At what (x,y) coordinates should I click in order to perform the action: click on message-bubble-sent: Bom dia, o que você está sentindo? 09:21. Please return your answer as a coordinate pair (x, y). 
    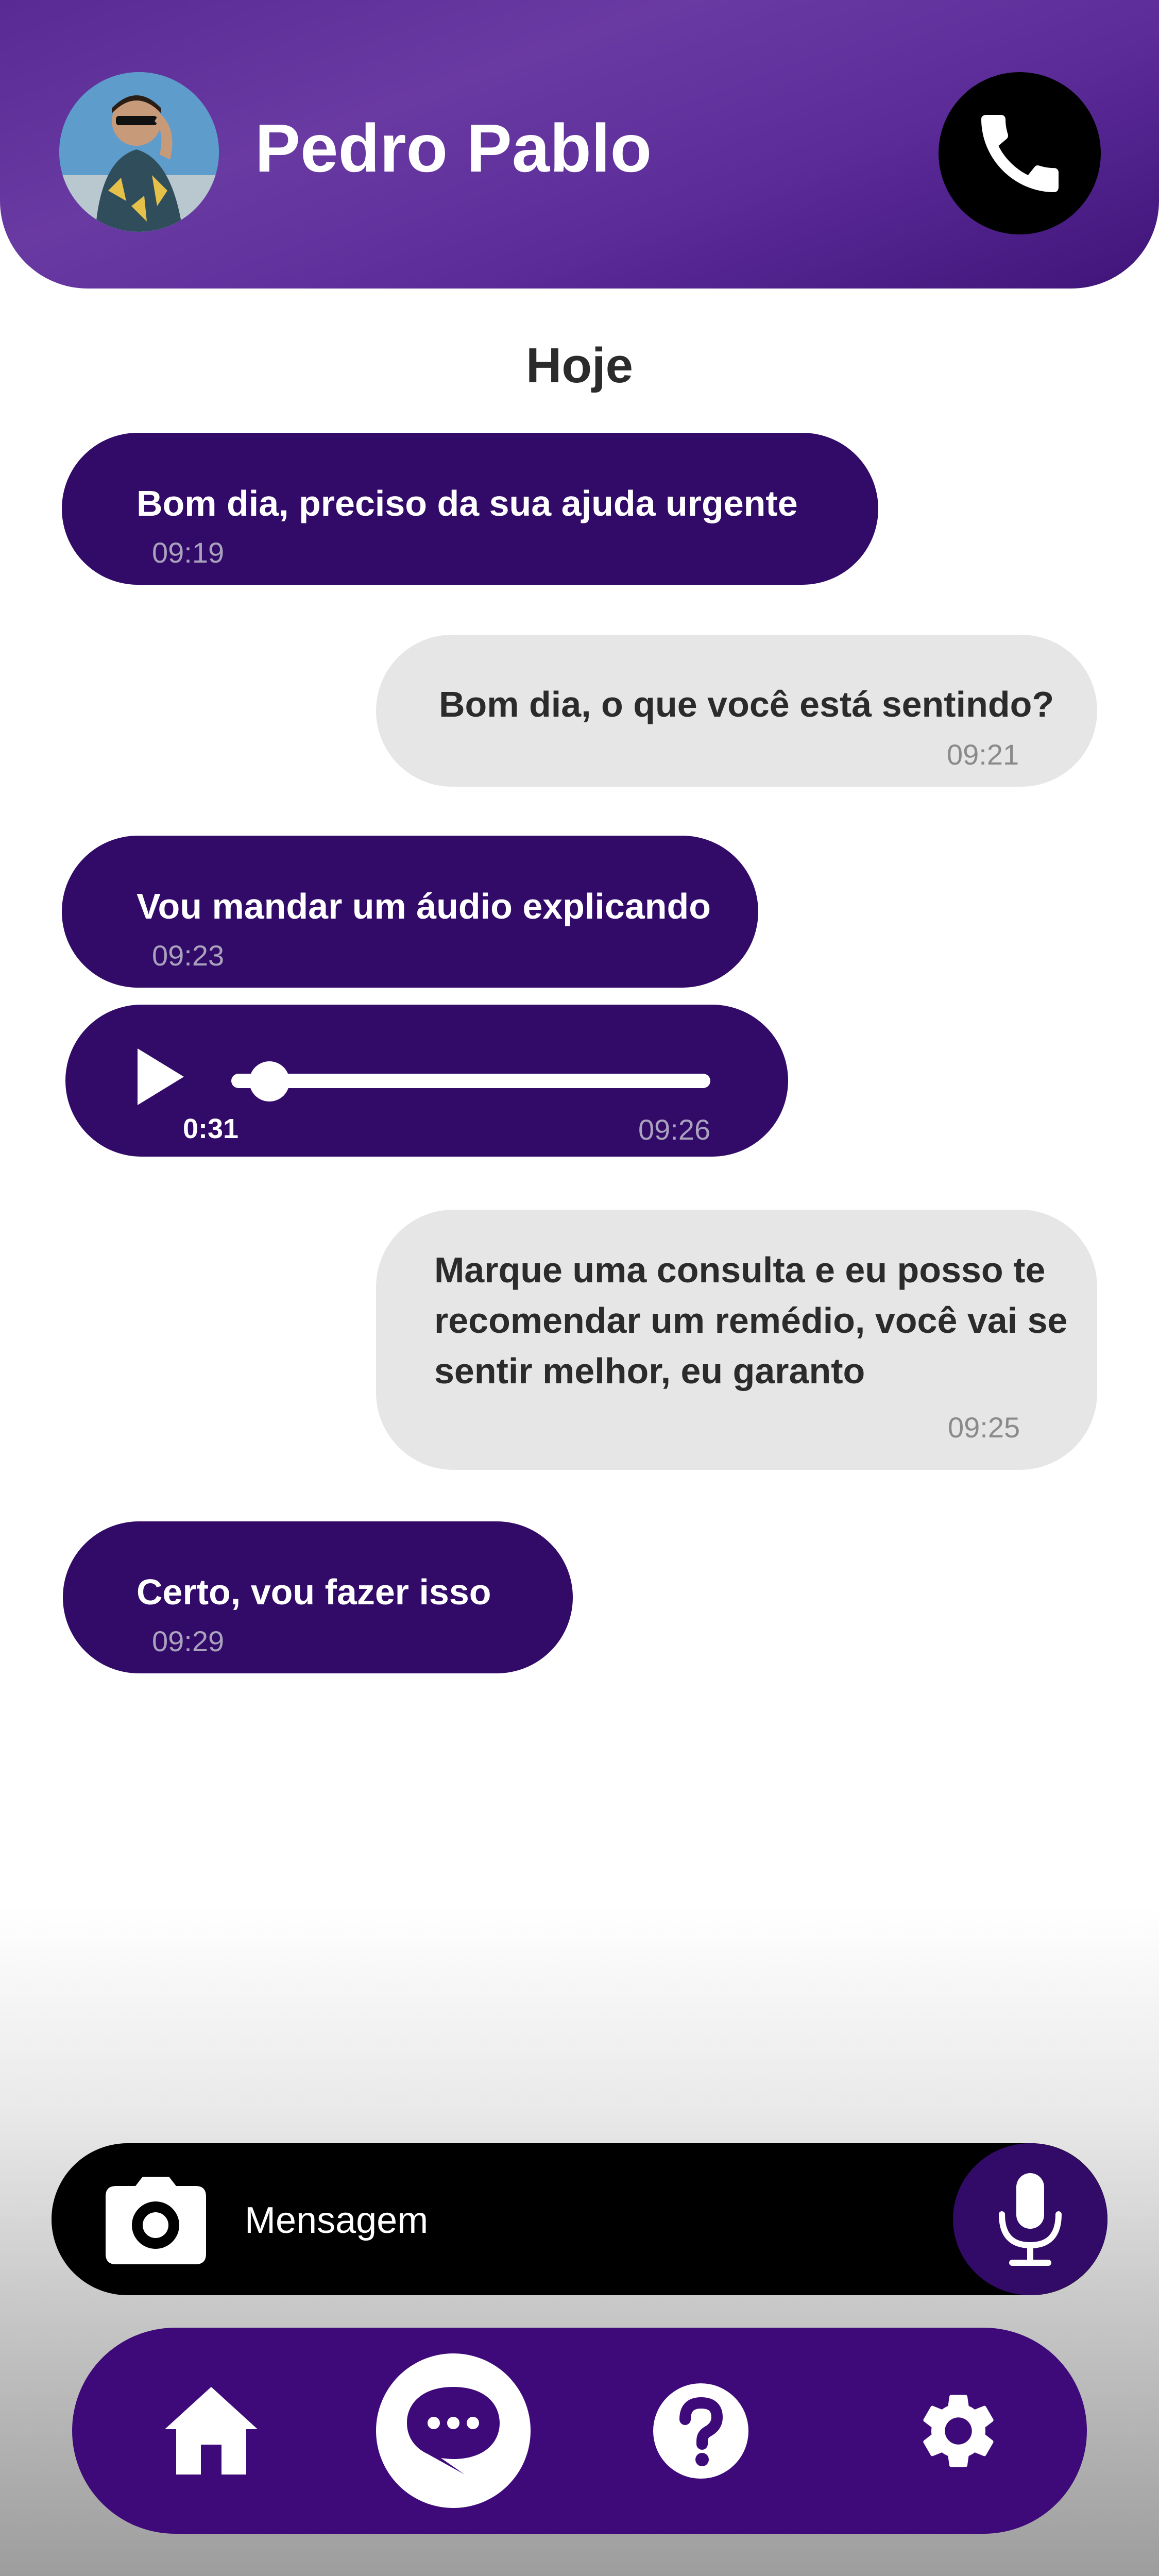
    Looking at the image, I should click on (736, 711).